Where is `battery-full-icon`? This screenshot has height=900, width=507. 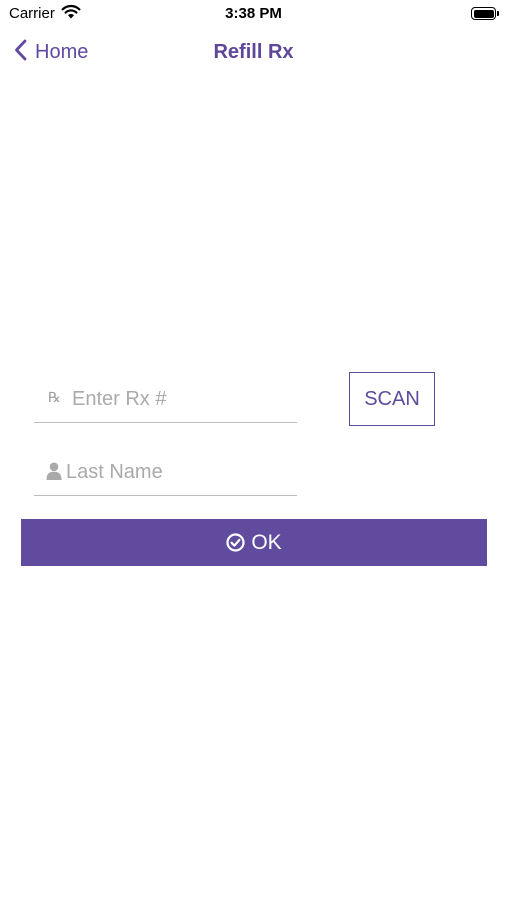
battery-full-icon is located at coordinates (485, 13).